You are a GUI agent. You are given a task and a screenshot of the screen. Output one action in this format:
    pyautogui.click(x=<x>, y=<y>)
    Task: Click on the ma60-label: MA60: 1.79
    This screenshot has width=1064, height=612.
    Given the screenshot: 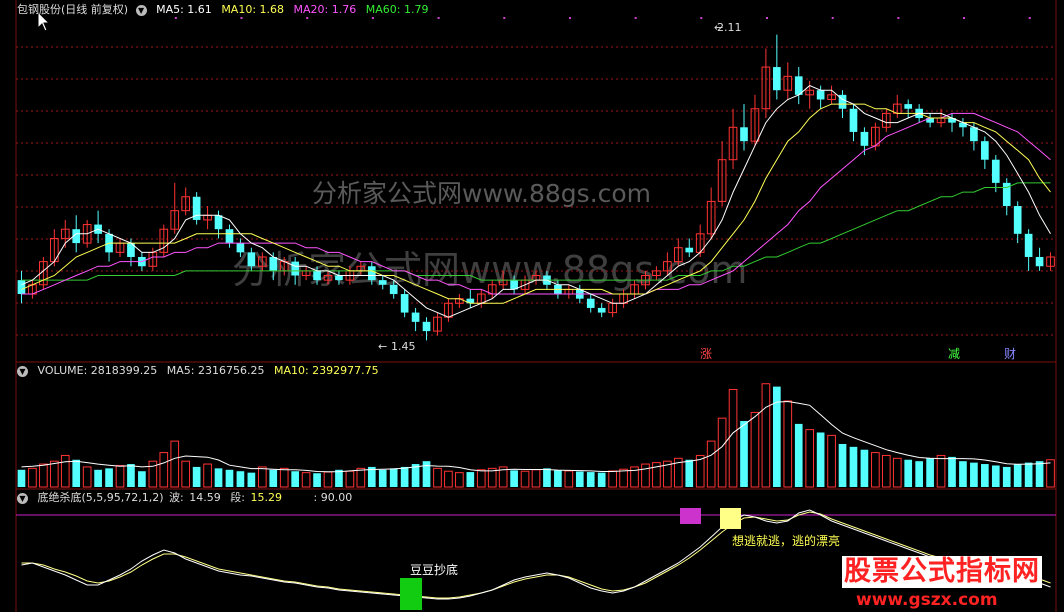 What is the action you would take?
    pyautogui.click(x=397, y=9)
    